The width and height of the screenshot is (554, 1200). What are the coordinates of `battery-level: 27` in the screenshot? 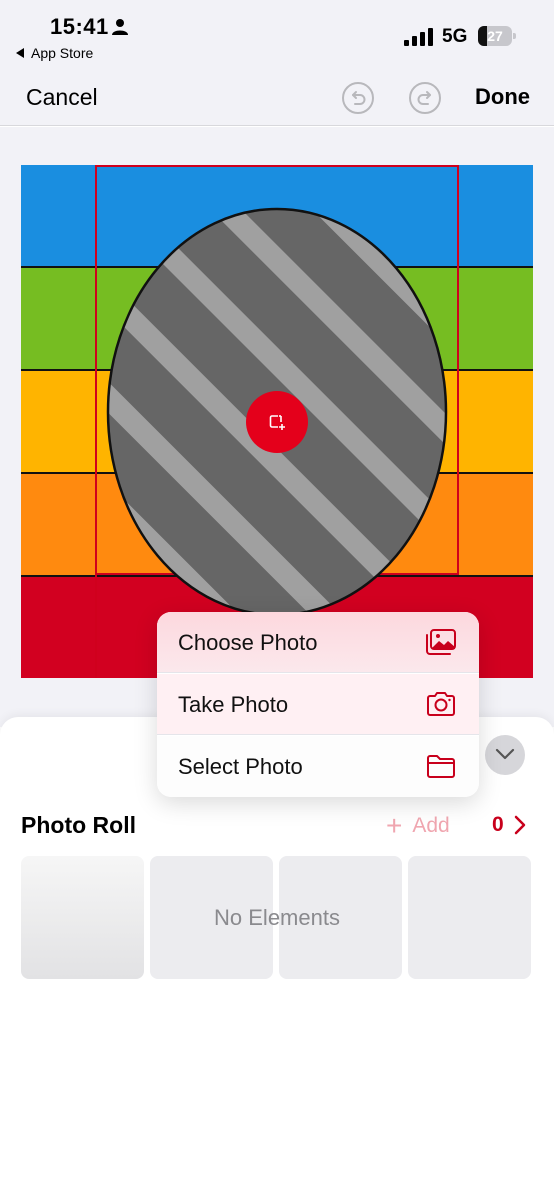 It's located at (495, 36).